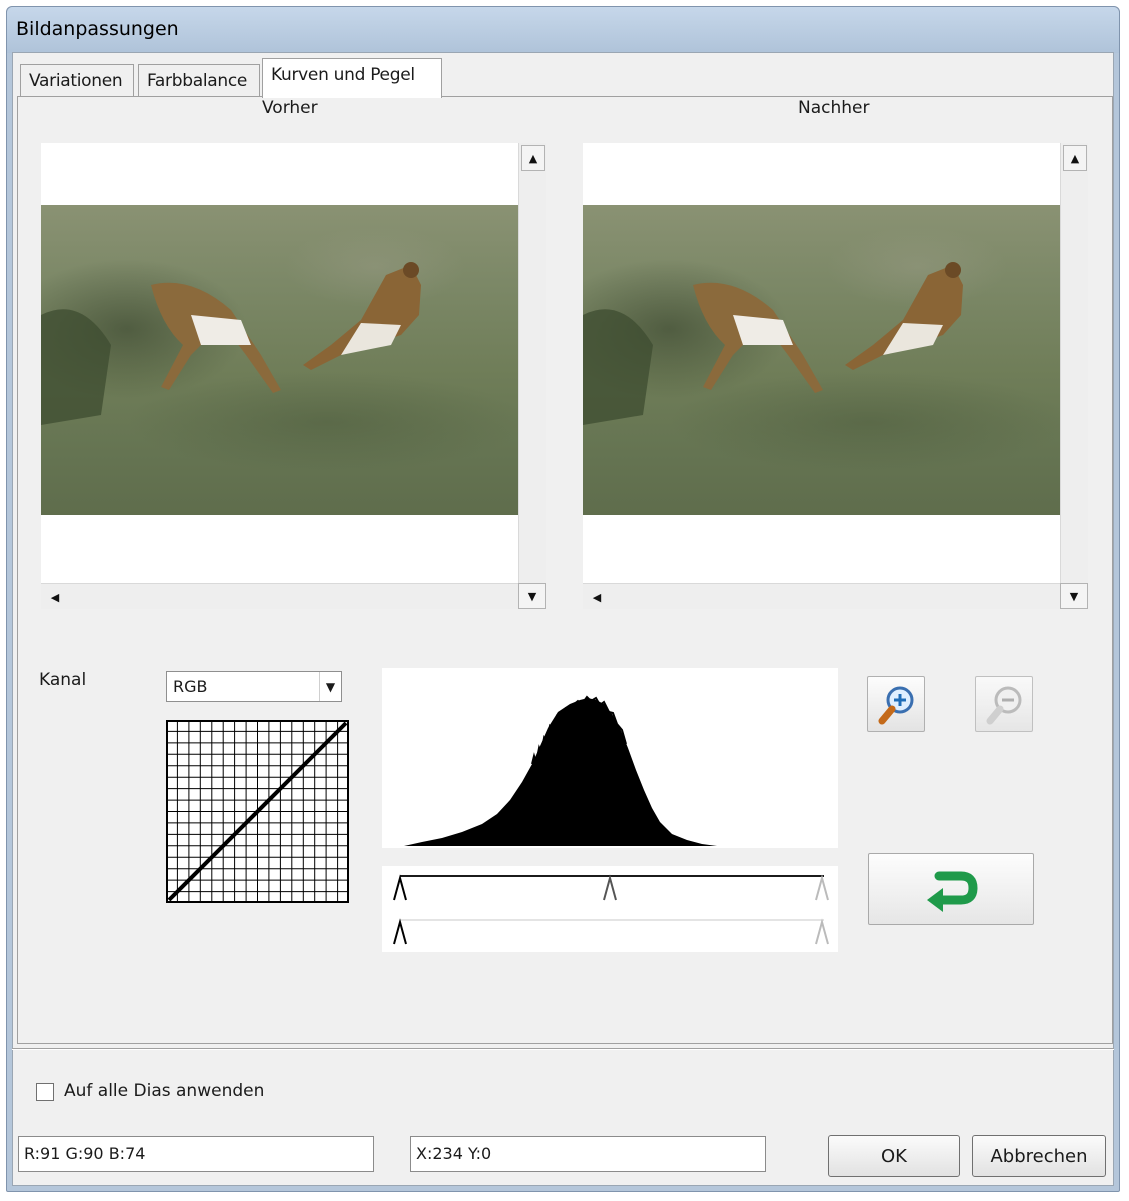 This screenshot has width=1129, height=1201. Describe the element at coordinates (773, 343) in the screenshot. I see `gazelles-after` at that location.